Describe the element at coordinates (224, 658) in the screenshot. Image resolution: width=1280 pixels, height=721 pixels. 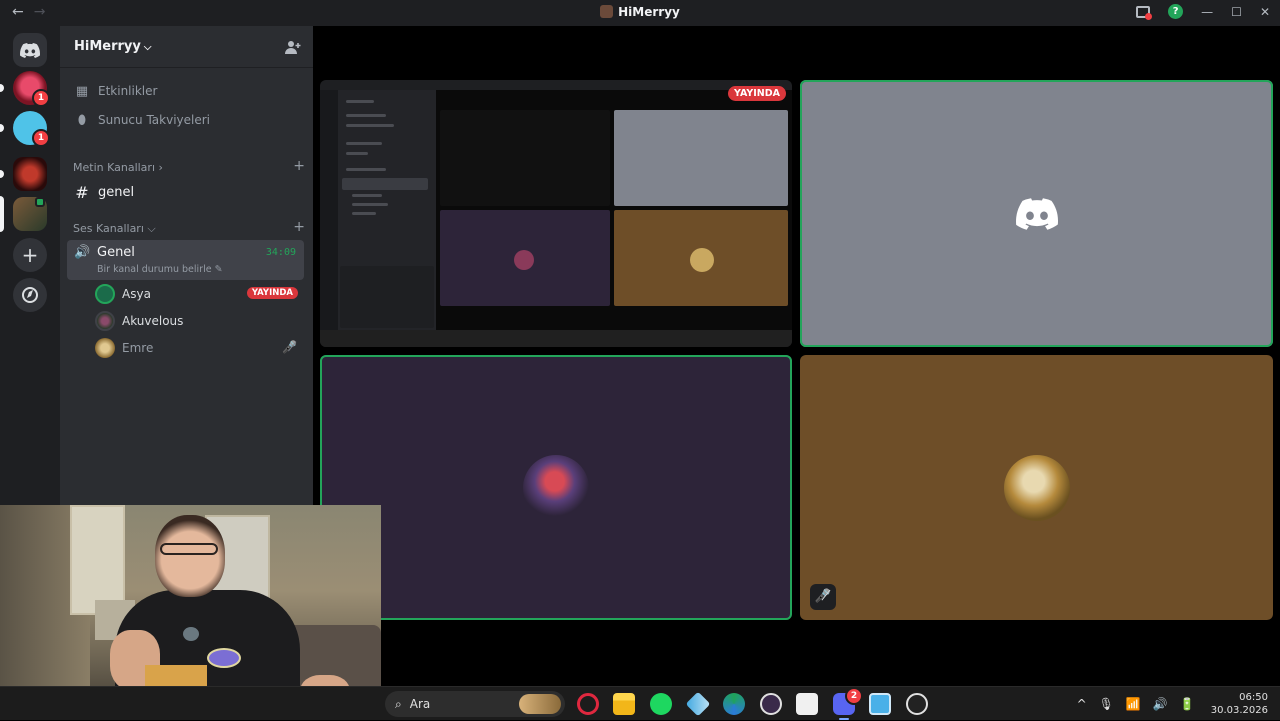
I see `cam-shirt-logo` at that location.